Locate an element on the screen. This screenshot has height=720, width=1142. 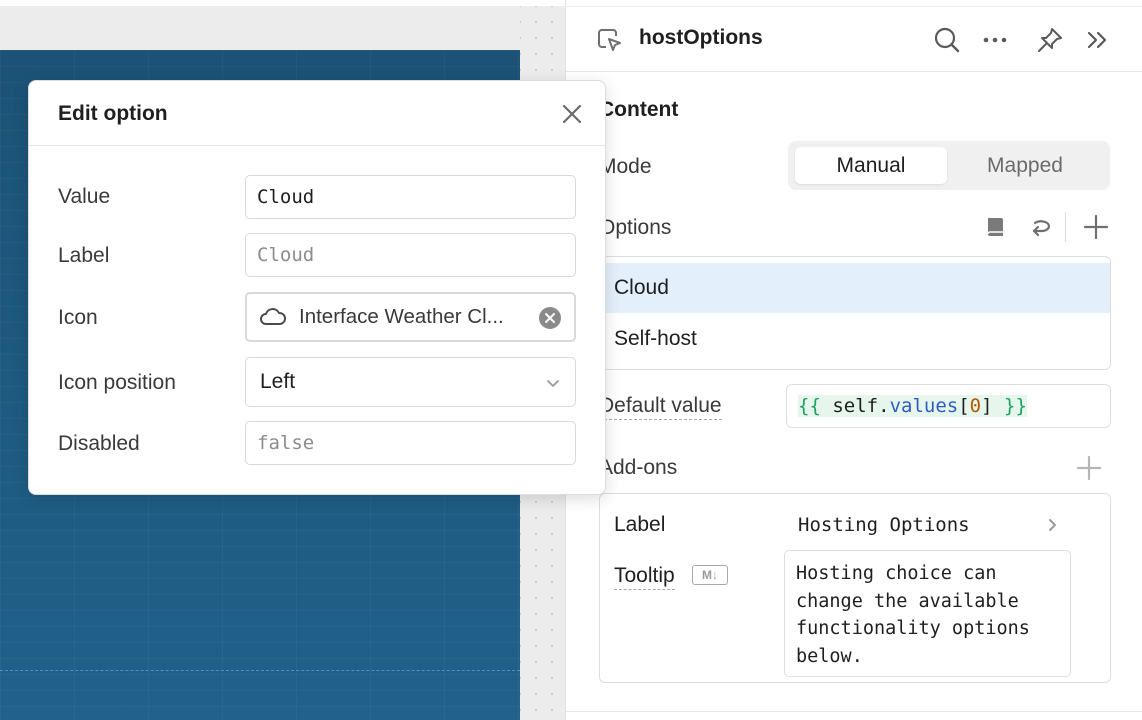
expr-property: values is located at coordinates (924, 406).